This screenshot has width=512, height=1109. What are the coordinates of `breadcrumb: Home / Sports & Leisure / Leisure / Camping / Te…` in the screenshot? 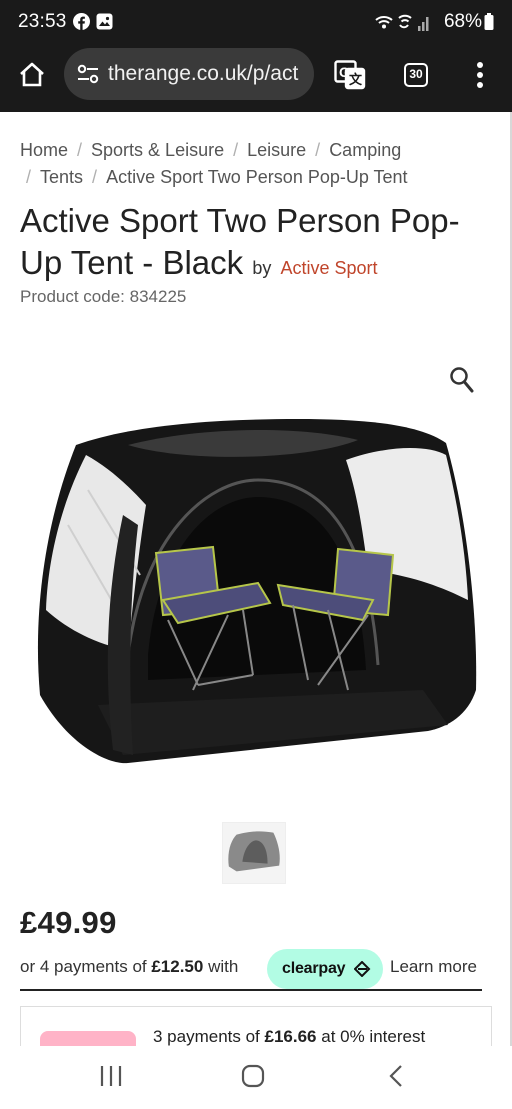 It's located at (255, 164).